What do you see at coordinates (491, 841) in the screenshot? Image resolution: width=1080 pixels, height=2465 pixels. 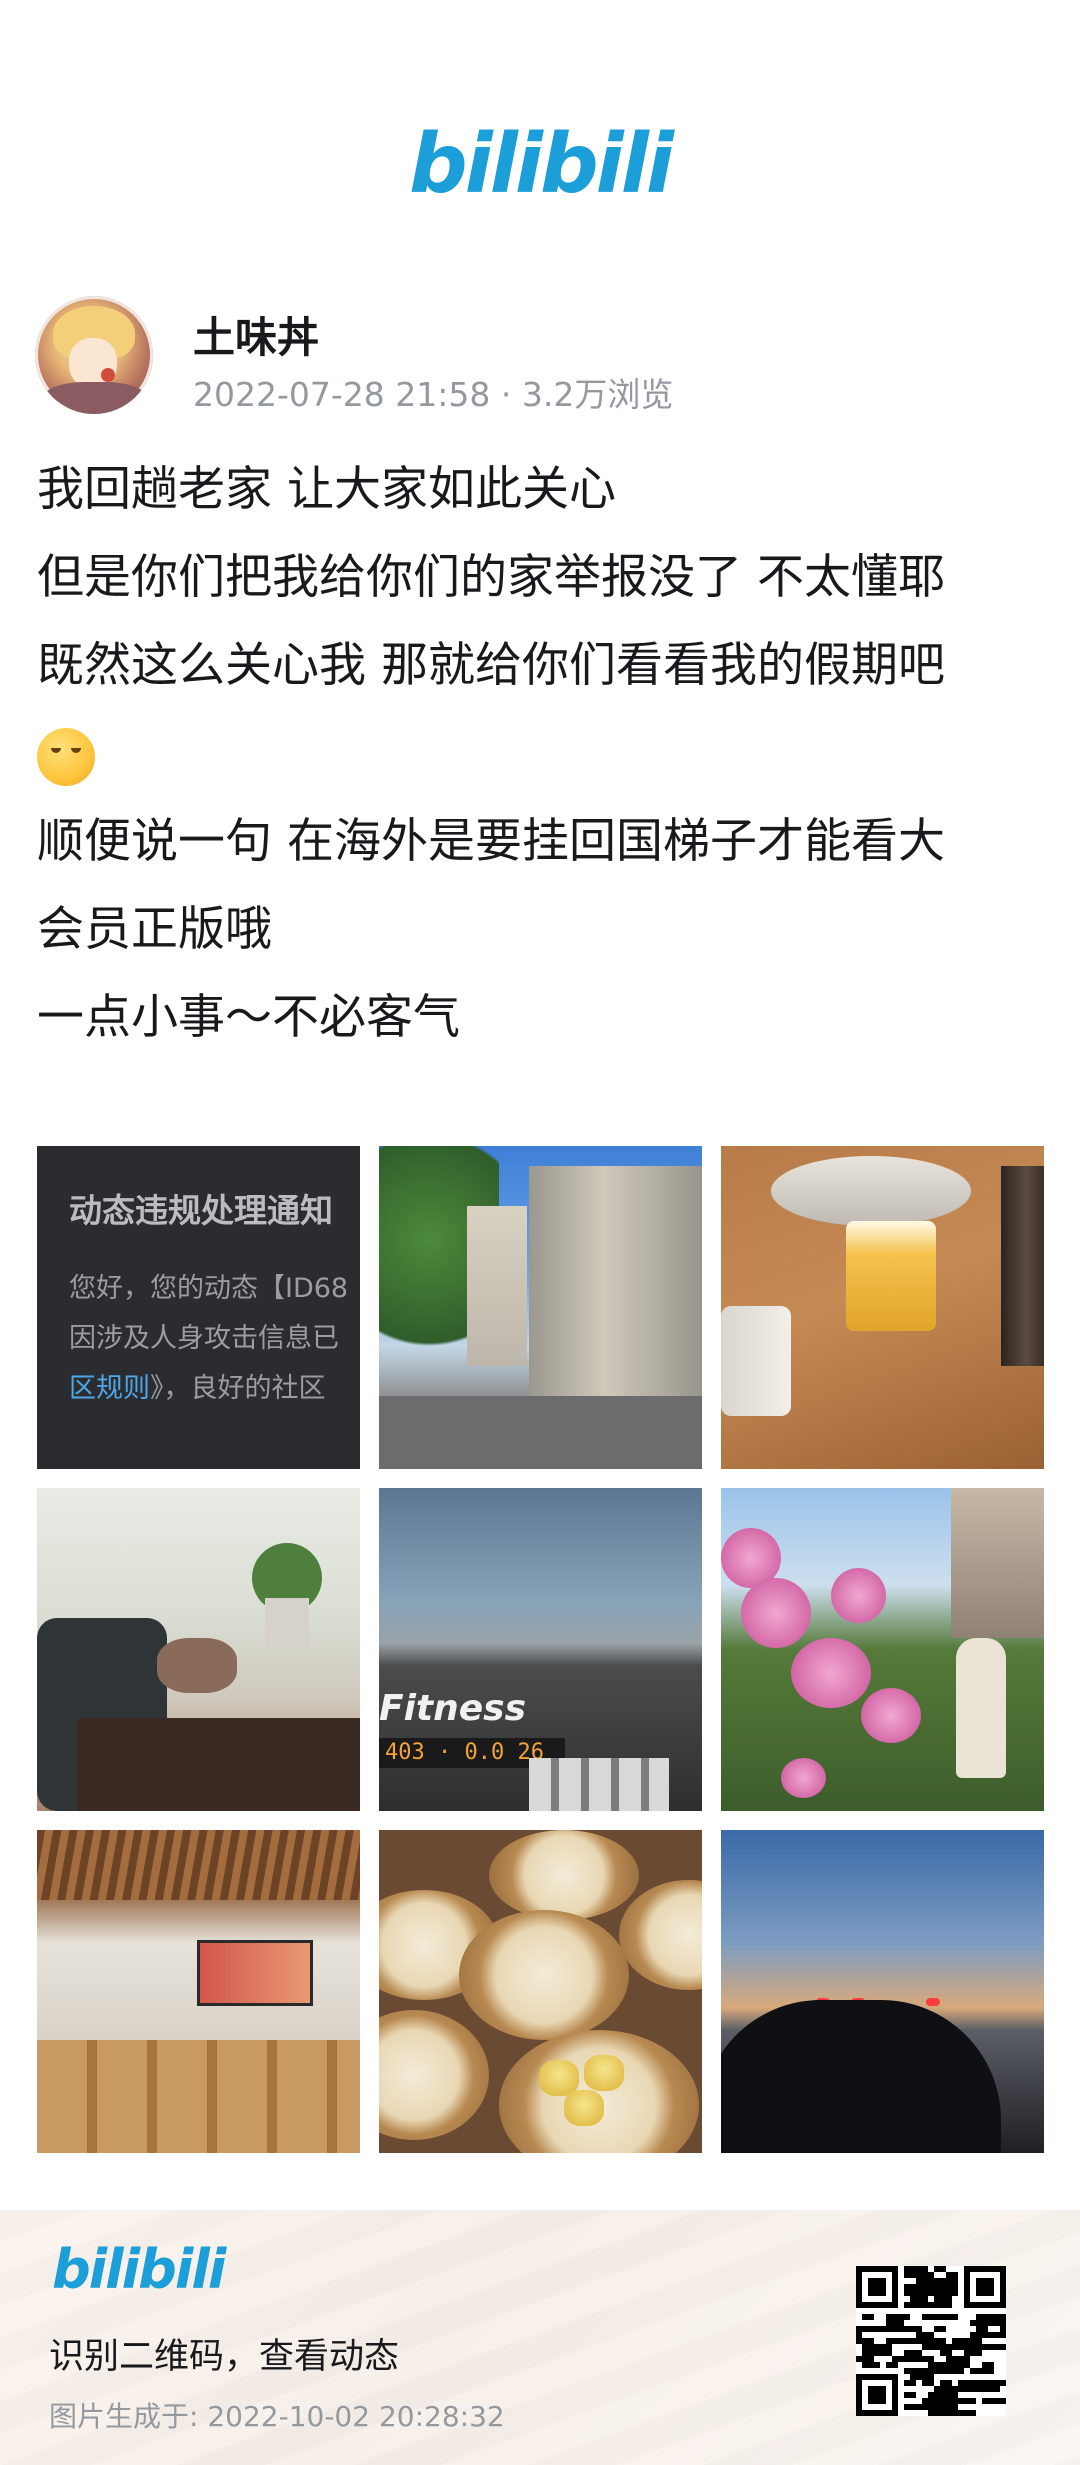 I see `post-line: 顺便说一句 在海外是要挂回国梯子才能看大` at bounding box center [491, 841].